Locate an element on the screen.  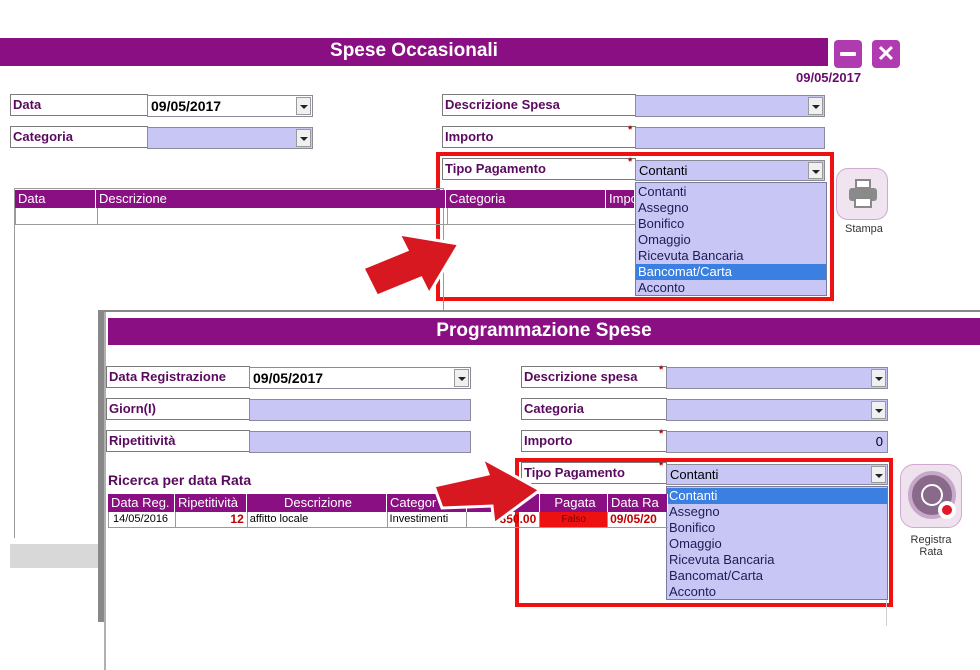
calendar-record-icon is located at coordinates (932, 495).